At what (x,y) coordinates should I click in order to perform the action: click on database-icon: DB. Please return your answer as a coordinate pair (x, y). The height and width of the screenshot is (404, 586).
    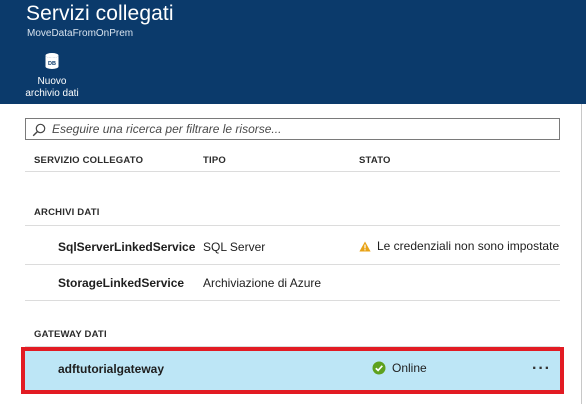
    Looking at the image, I should click on (52, 61).